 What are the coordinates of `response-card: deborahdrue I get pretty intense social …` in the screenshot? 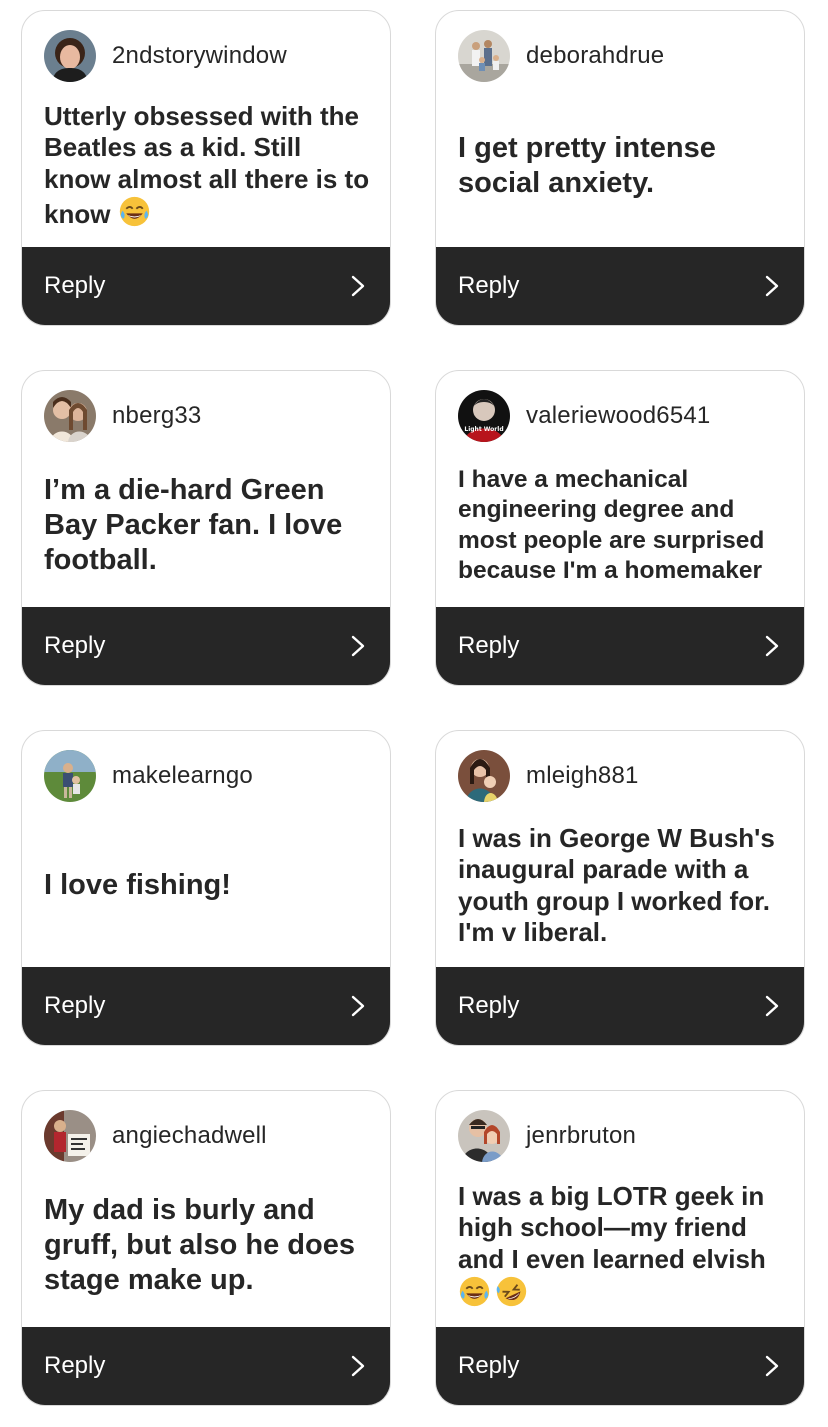 It's located at (620, 168).